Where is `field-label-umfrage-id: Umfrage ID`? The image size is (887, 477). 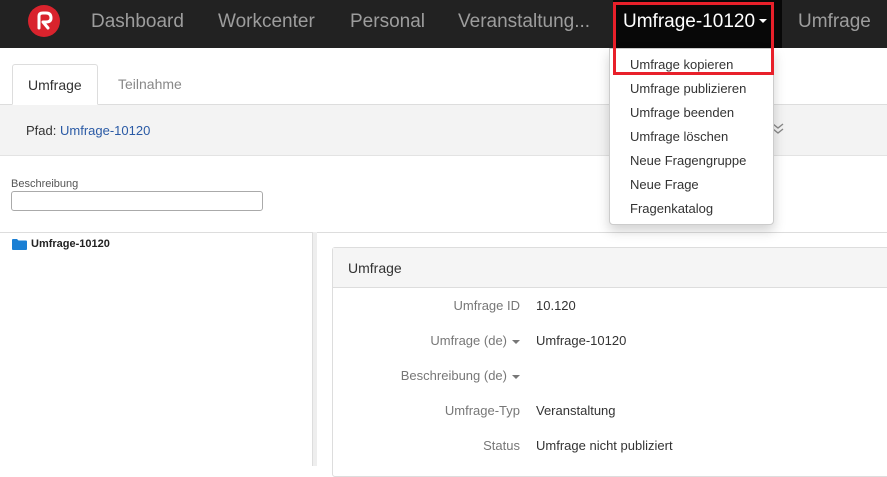 field-label-umfrage-id: Umfrage ID is located at coordinates (486, 305).